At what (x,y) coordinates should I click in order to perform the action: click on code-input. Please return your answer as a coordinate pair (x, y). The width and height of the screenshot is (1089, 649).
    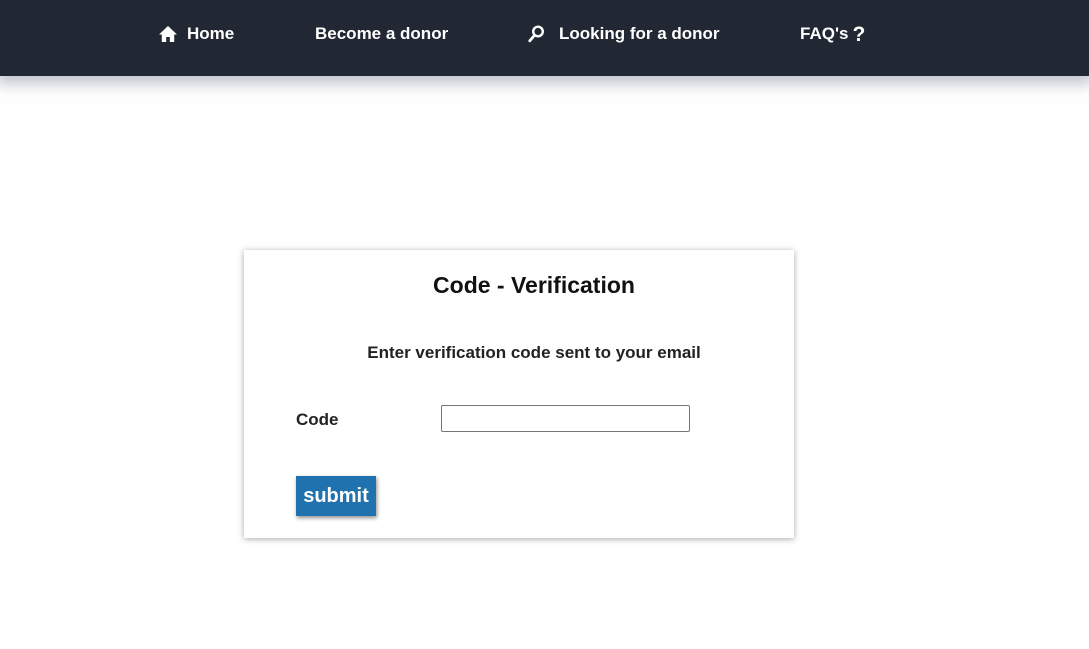
    Looking at the image, I should click on (565, 418).